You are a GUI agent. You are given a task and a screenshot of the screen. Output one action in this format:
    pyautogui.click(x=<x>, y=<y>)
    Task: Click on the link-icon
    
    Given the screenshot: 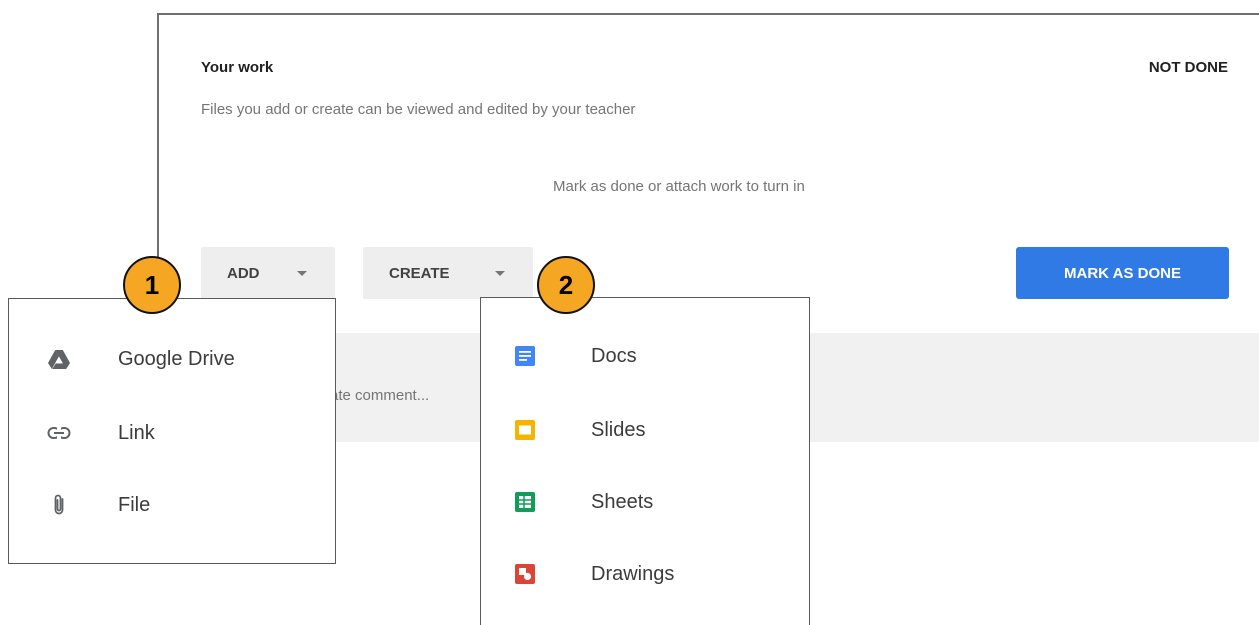 What is the action you would take?
    pyautogui.click(x=59, y=433)
    